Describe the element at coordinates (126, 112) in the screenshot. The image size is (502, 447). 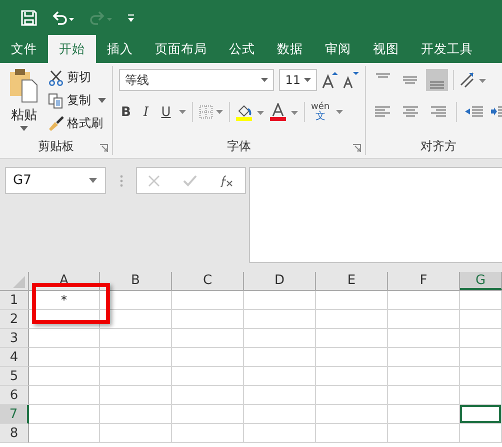
I see `bold-button: B` at that location.